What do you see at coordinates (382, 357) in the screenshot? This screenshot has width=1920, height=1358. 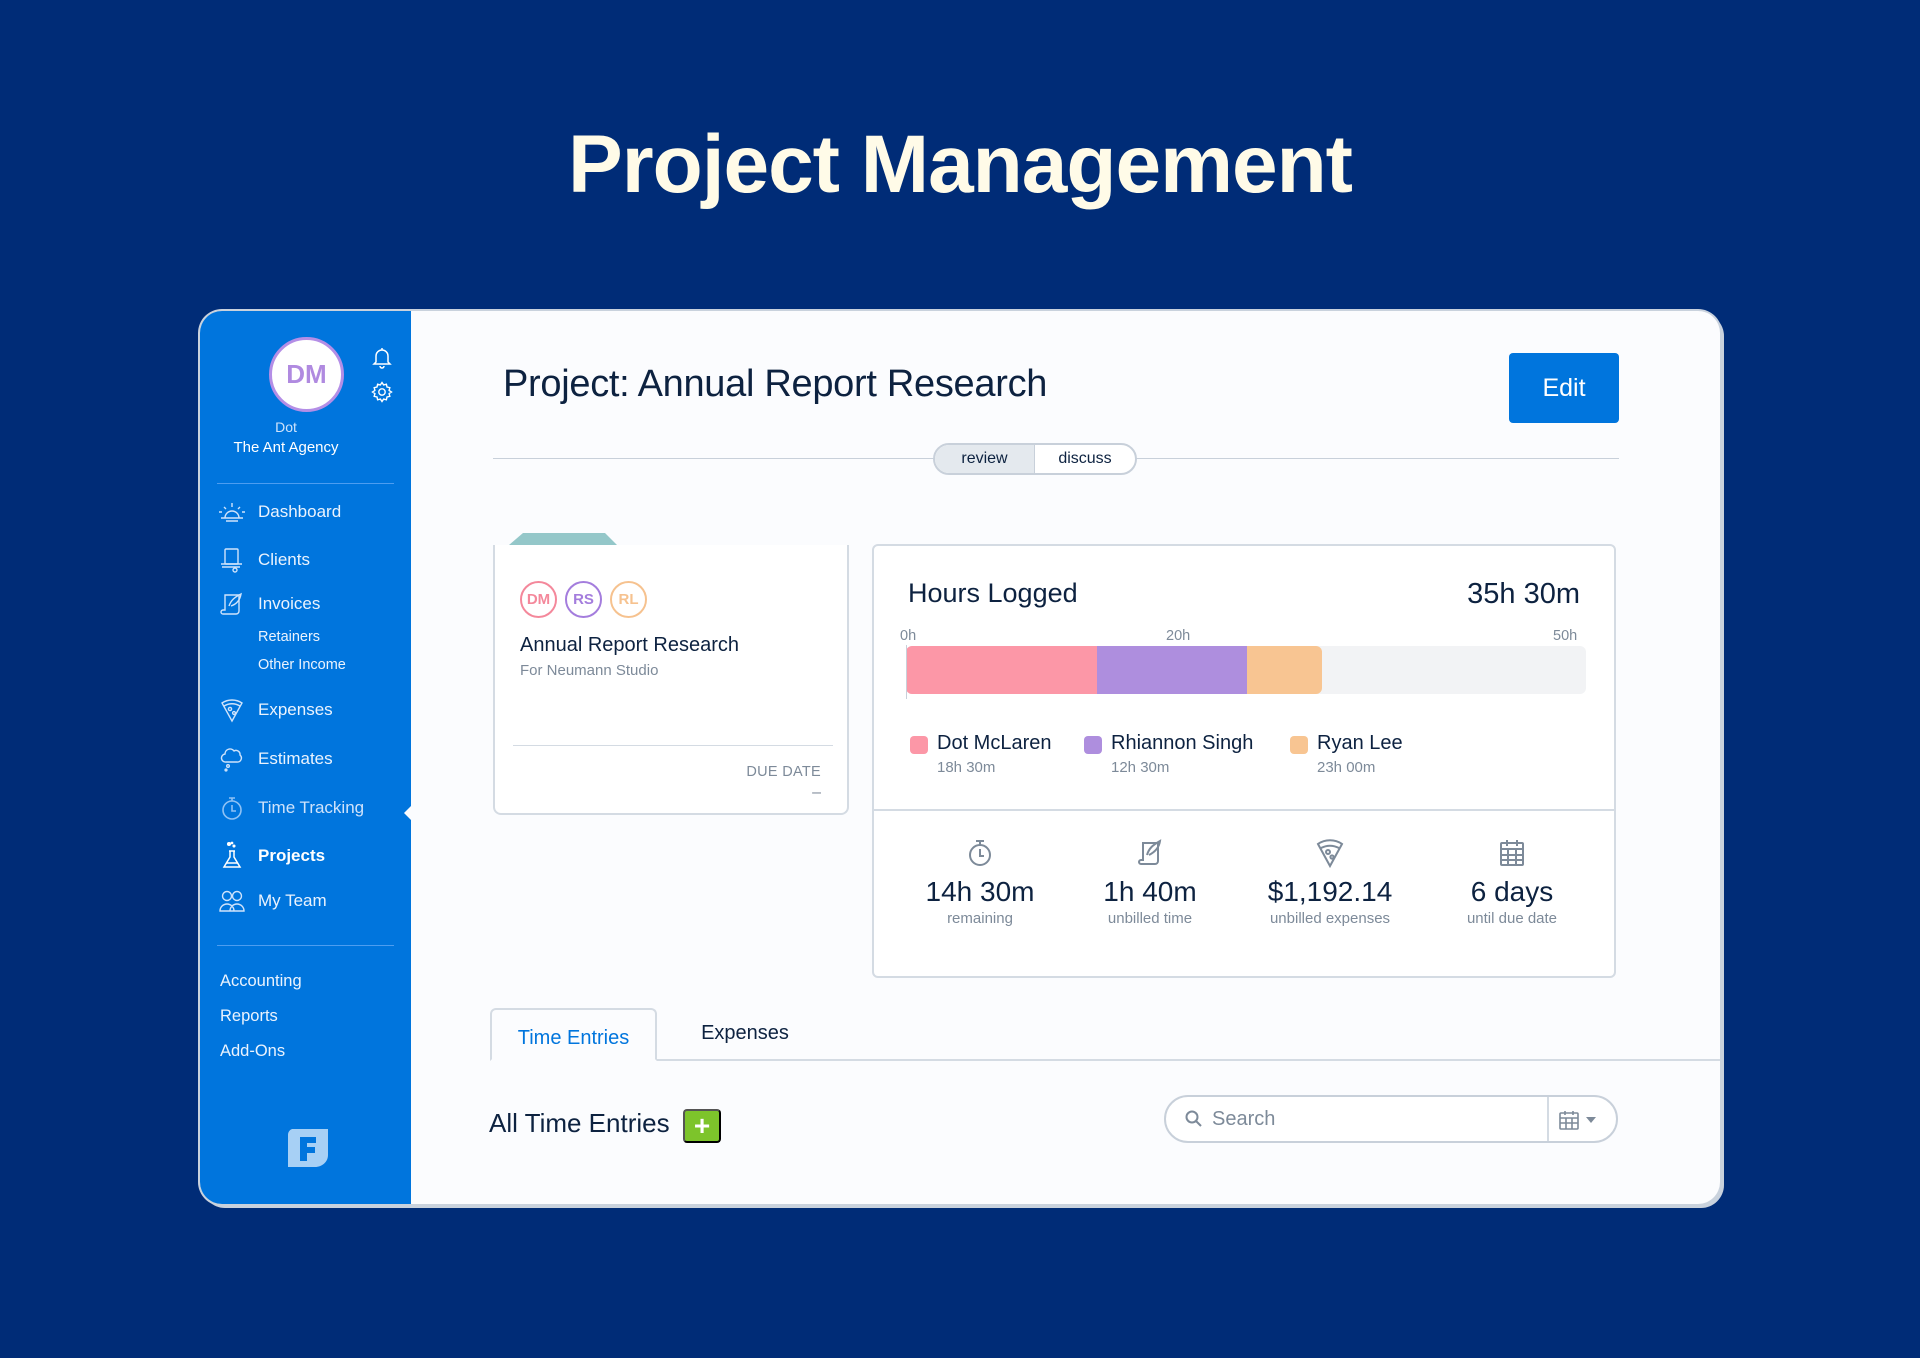 I see `bell-icon` at bounding box center [382, 357].